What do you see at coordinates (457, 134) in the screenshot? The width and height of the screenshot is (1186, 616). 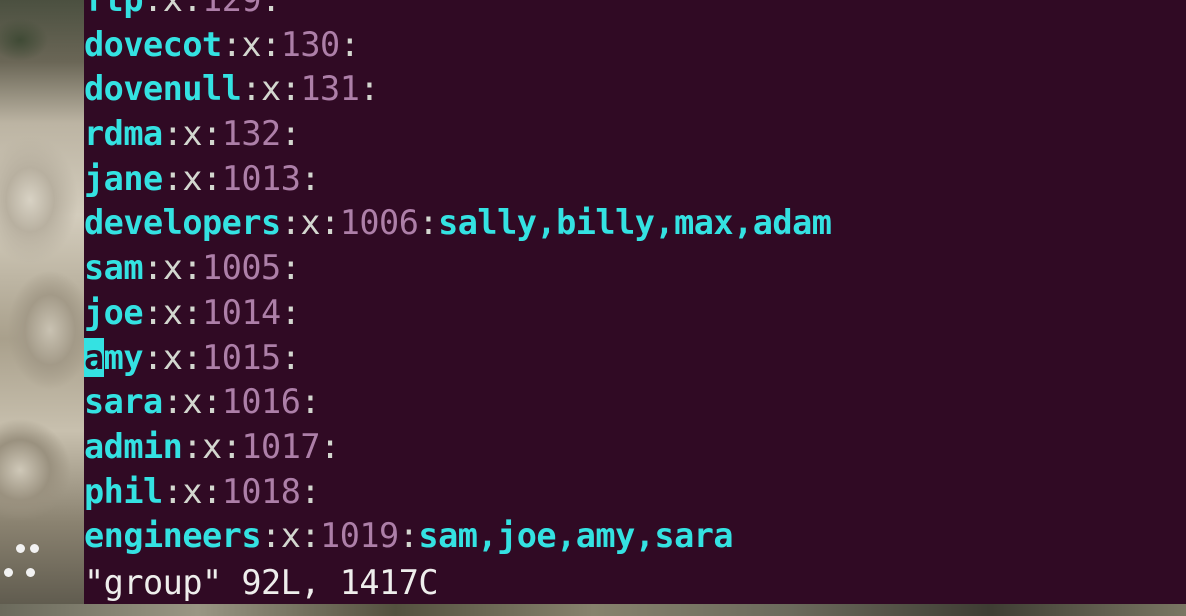 I see `group-entry-line: rdma:x:132:` at bounding box center [457, 134].